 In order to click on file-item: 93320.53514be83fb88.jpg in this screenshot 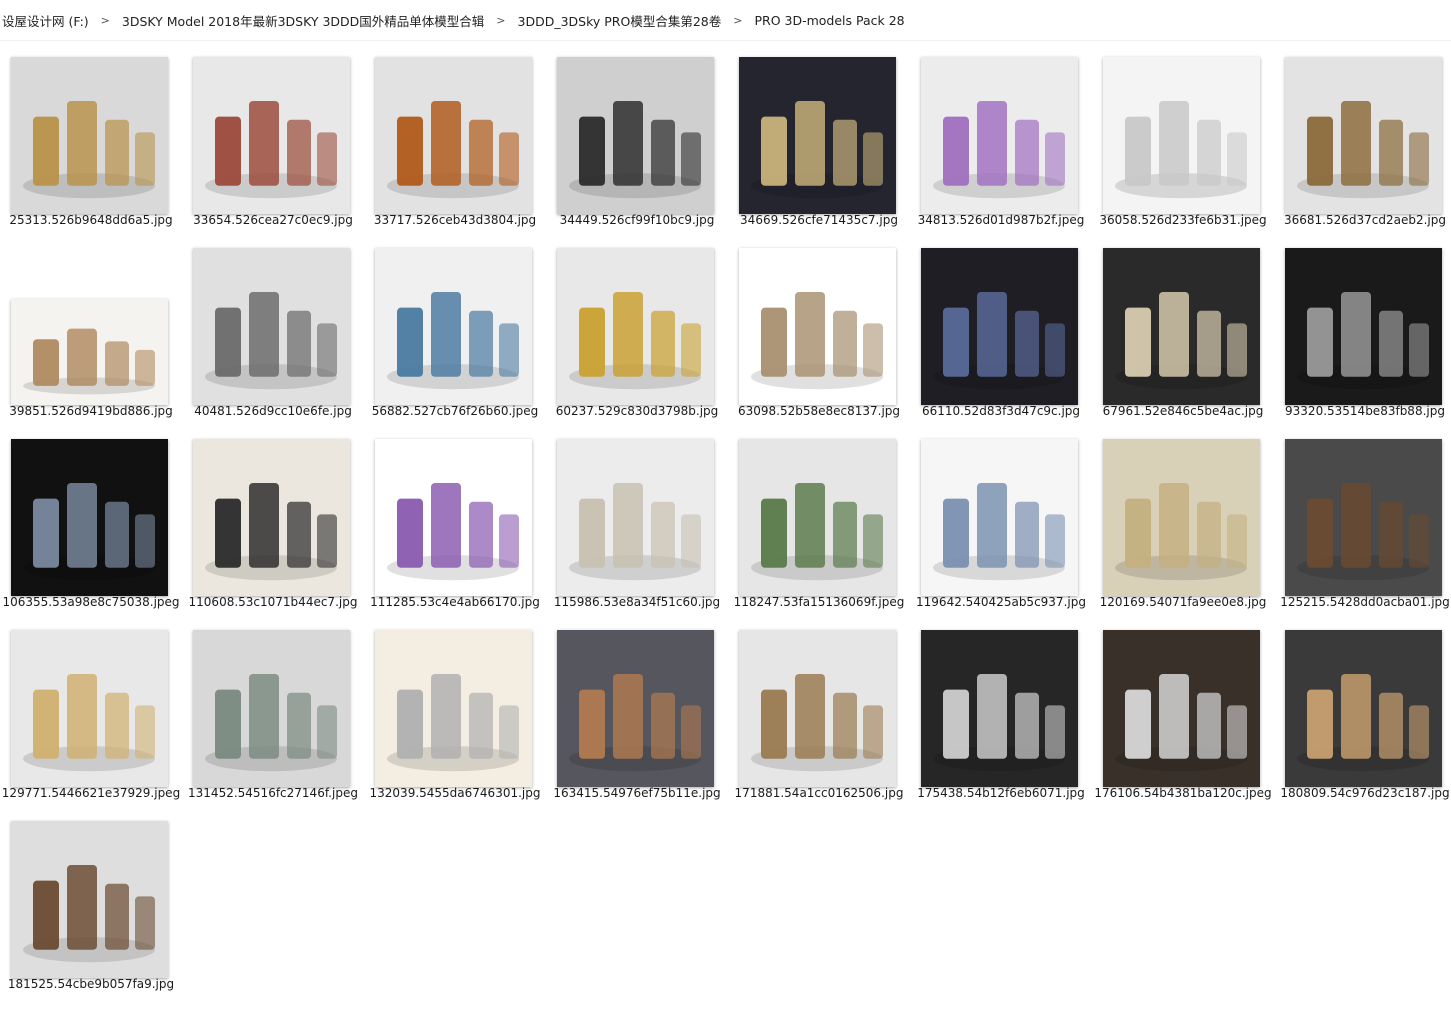, I will do `click(1362, 334)`.